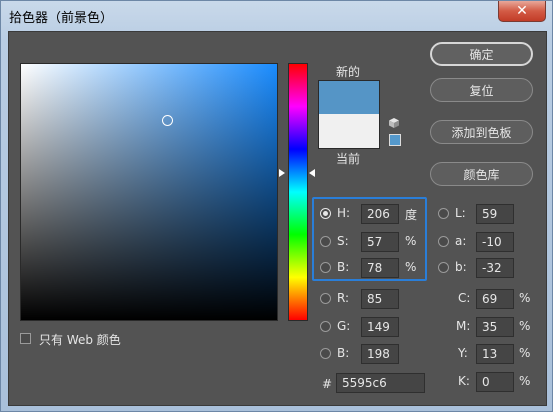  I want to click on magenta-unit: %, so click(525, 326).